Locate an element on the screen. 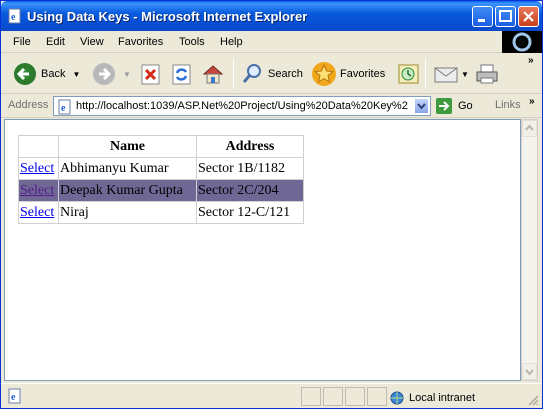 This screenshot has height=409, width=543. go-button: Go is located at coordinates (454, 106).